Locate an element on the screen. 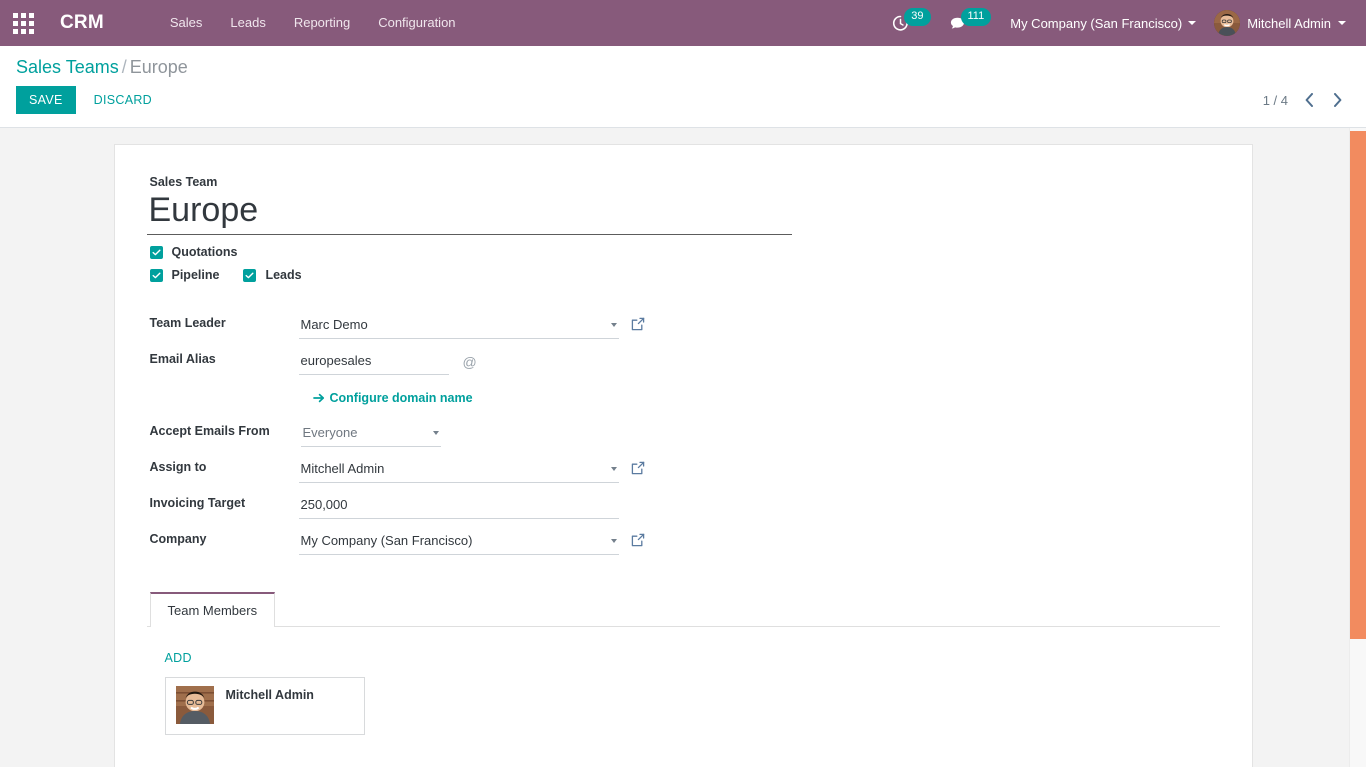 The width and height of the screenshot is (1366, 768). chevron-right-icon is located at coordinates (1337, 100).